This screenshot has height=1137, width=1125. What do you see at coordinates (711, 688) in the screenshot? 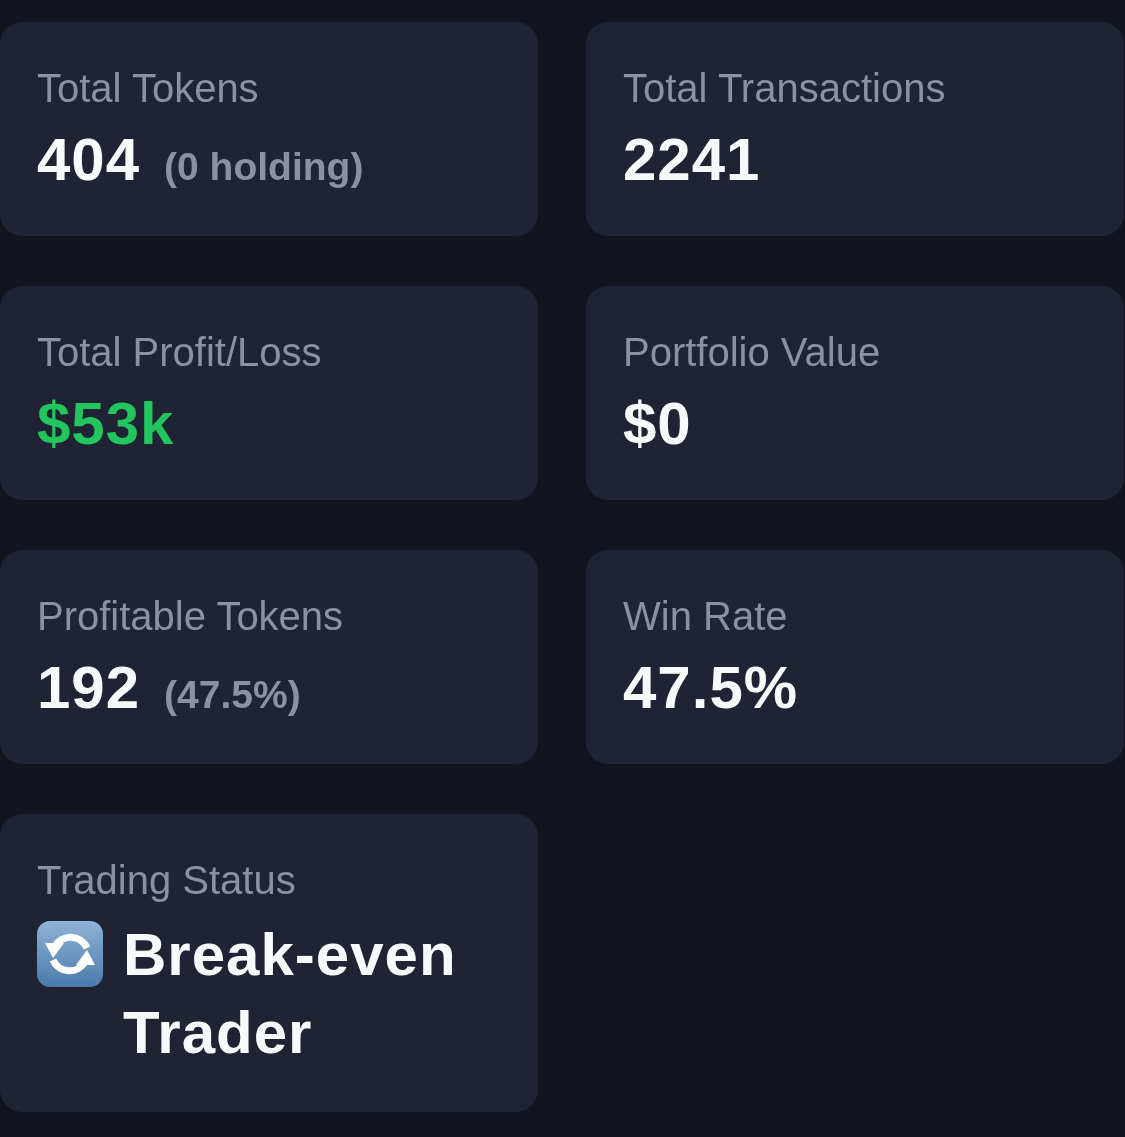
I see `stat-value: 47.5%` at bounding box center [711, 688].